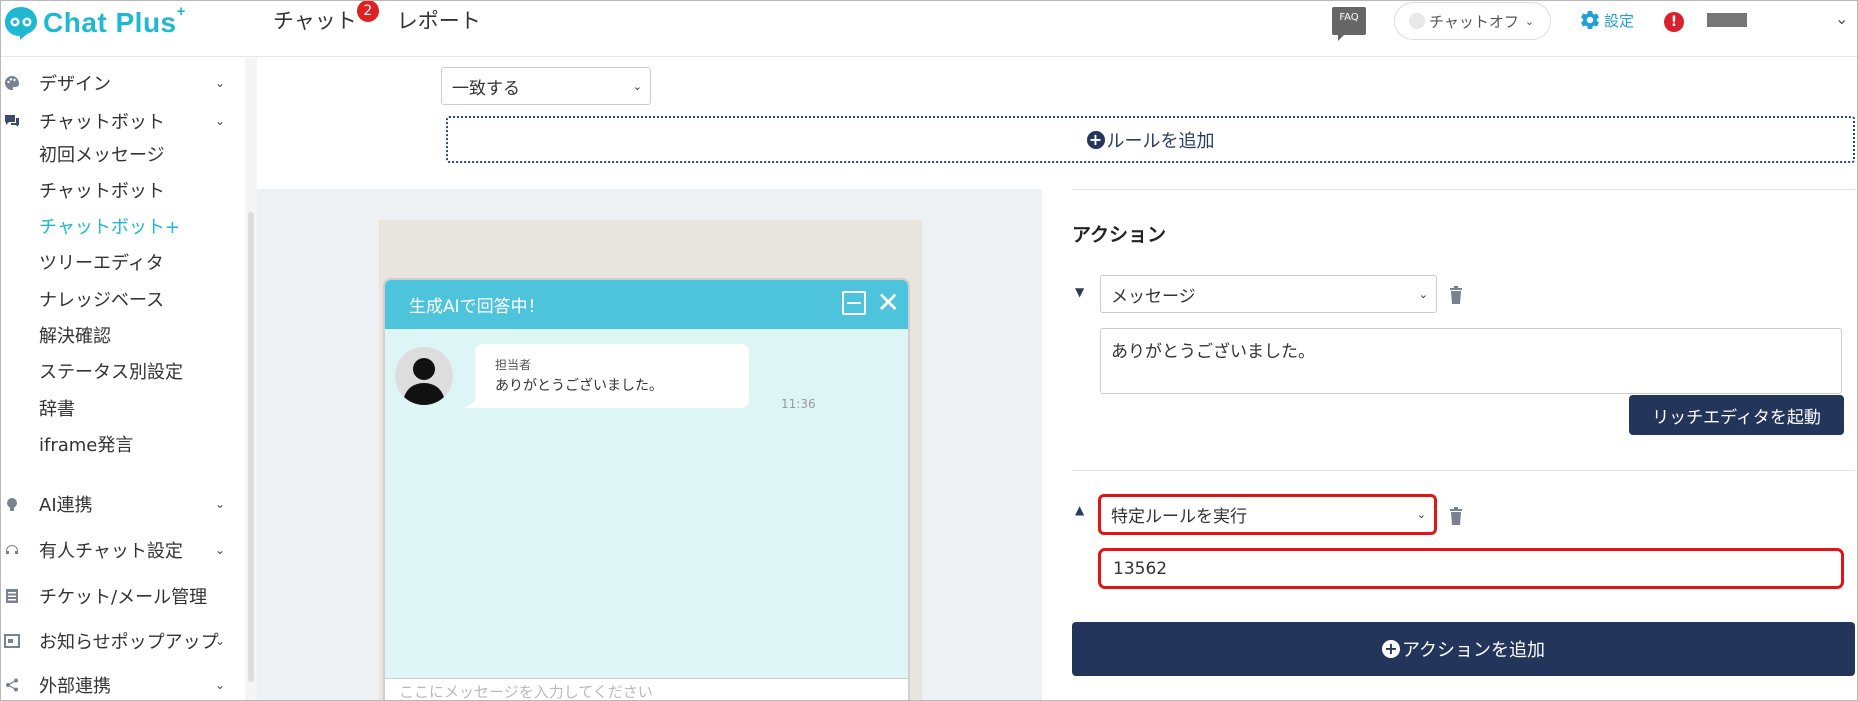  Describe the element at coordinates (12, 83) in the screenshot. I see `palette-icon` at that location.